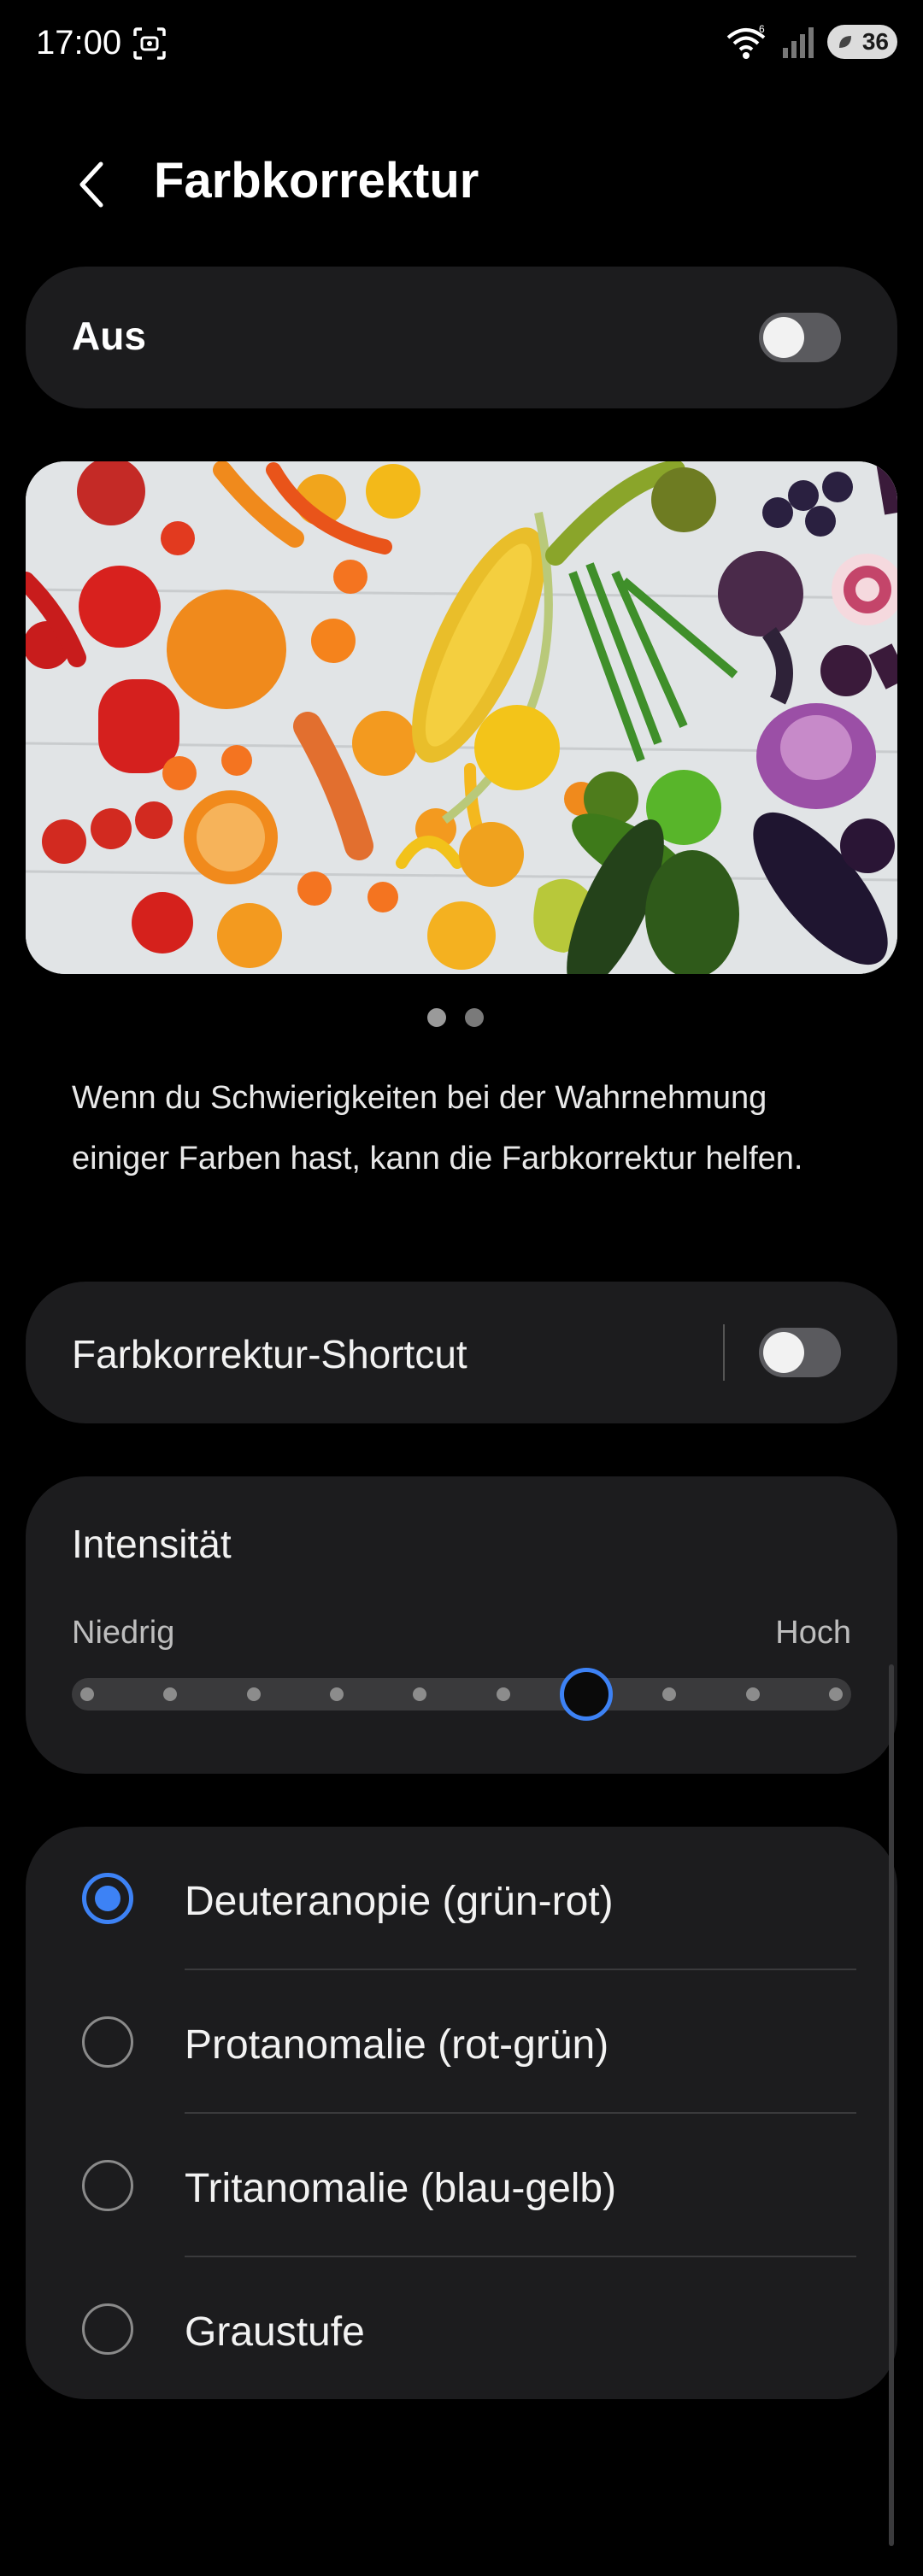 This screenshot has width=923, height=2576. What do you see at coordinates (401, 2188) in the screenshot?
I see `mode-option-label: Tritanomalie (blau-gelb)` at bounding box center [401, 2188].